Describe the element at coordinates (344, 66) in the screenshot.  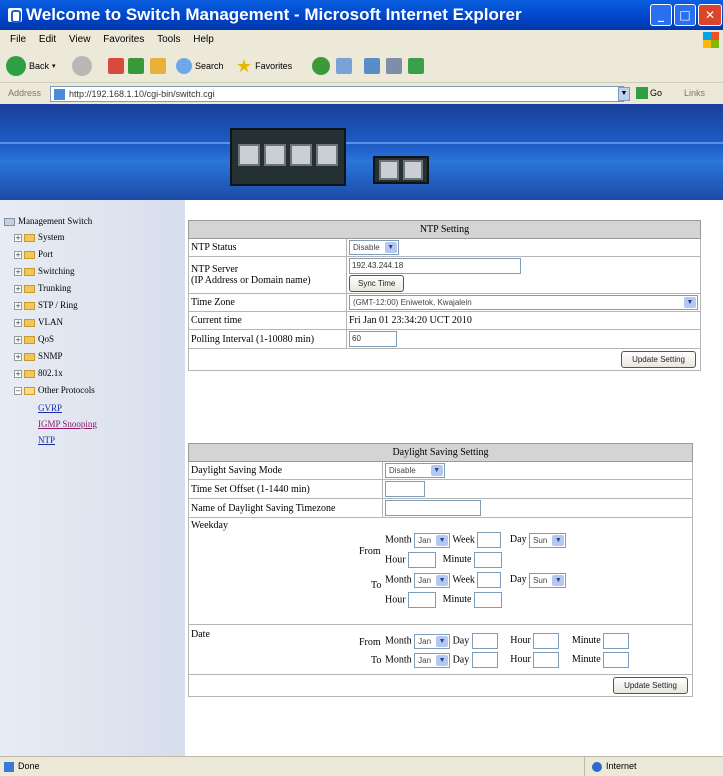
I see `history-button` at that location.